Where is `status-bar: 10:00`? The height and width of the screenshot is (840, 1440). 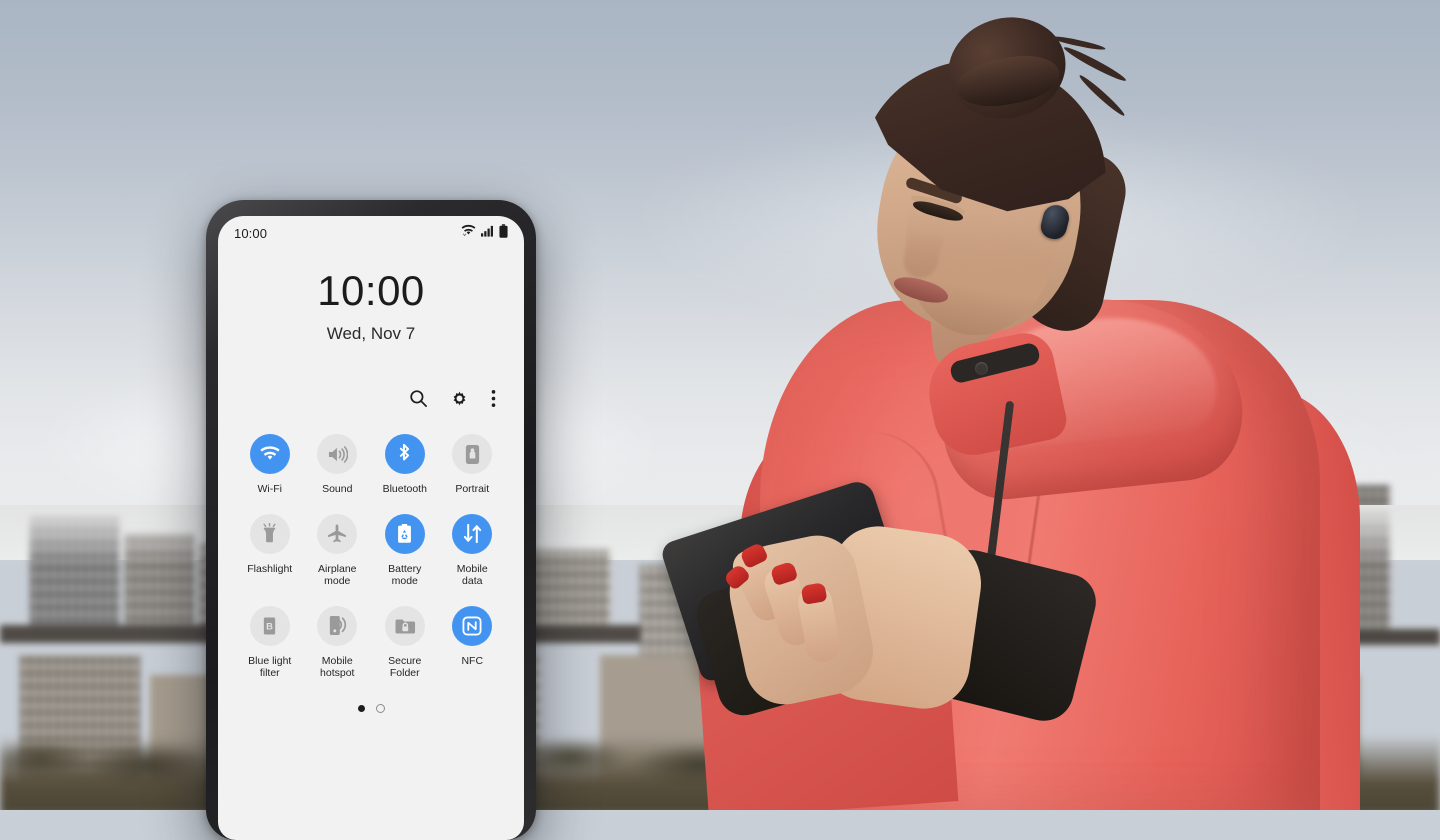
status-bar: 10:00 is located at coordinates (371, 233).